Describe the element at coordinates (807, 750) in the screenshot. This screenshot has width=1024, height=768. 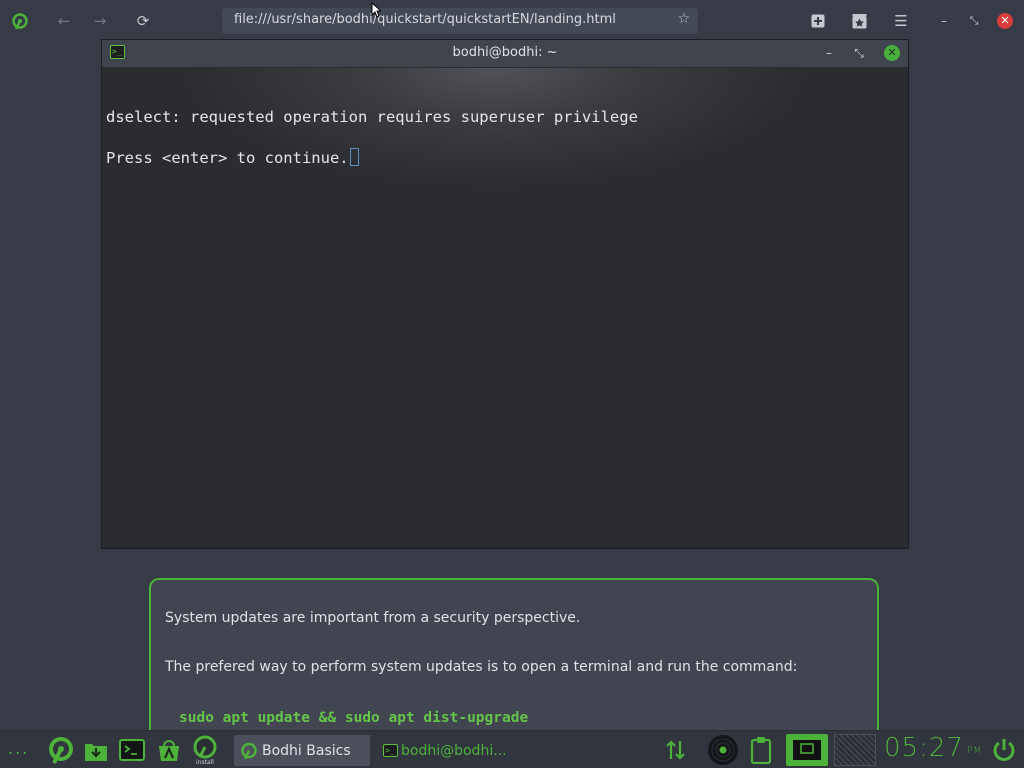
I see `desktop-pager-active` at that location.